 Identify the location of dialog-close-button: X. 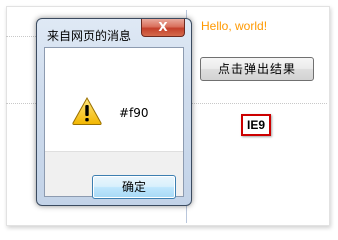
(163, 28).